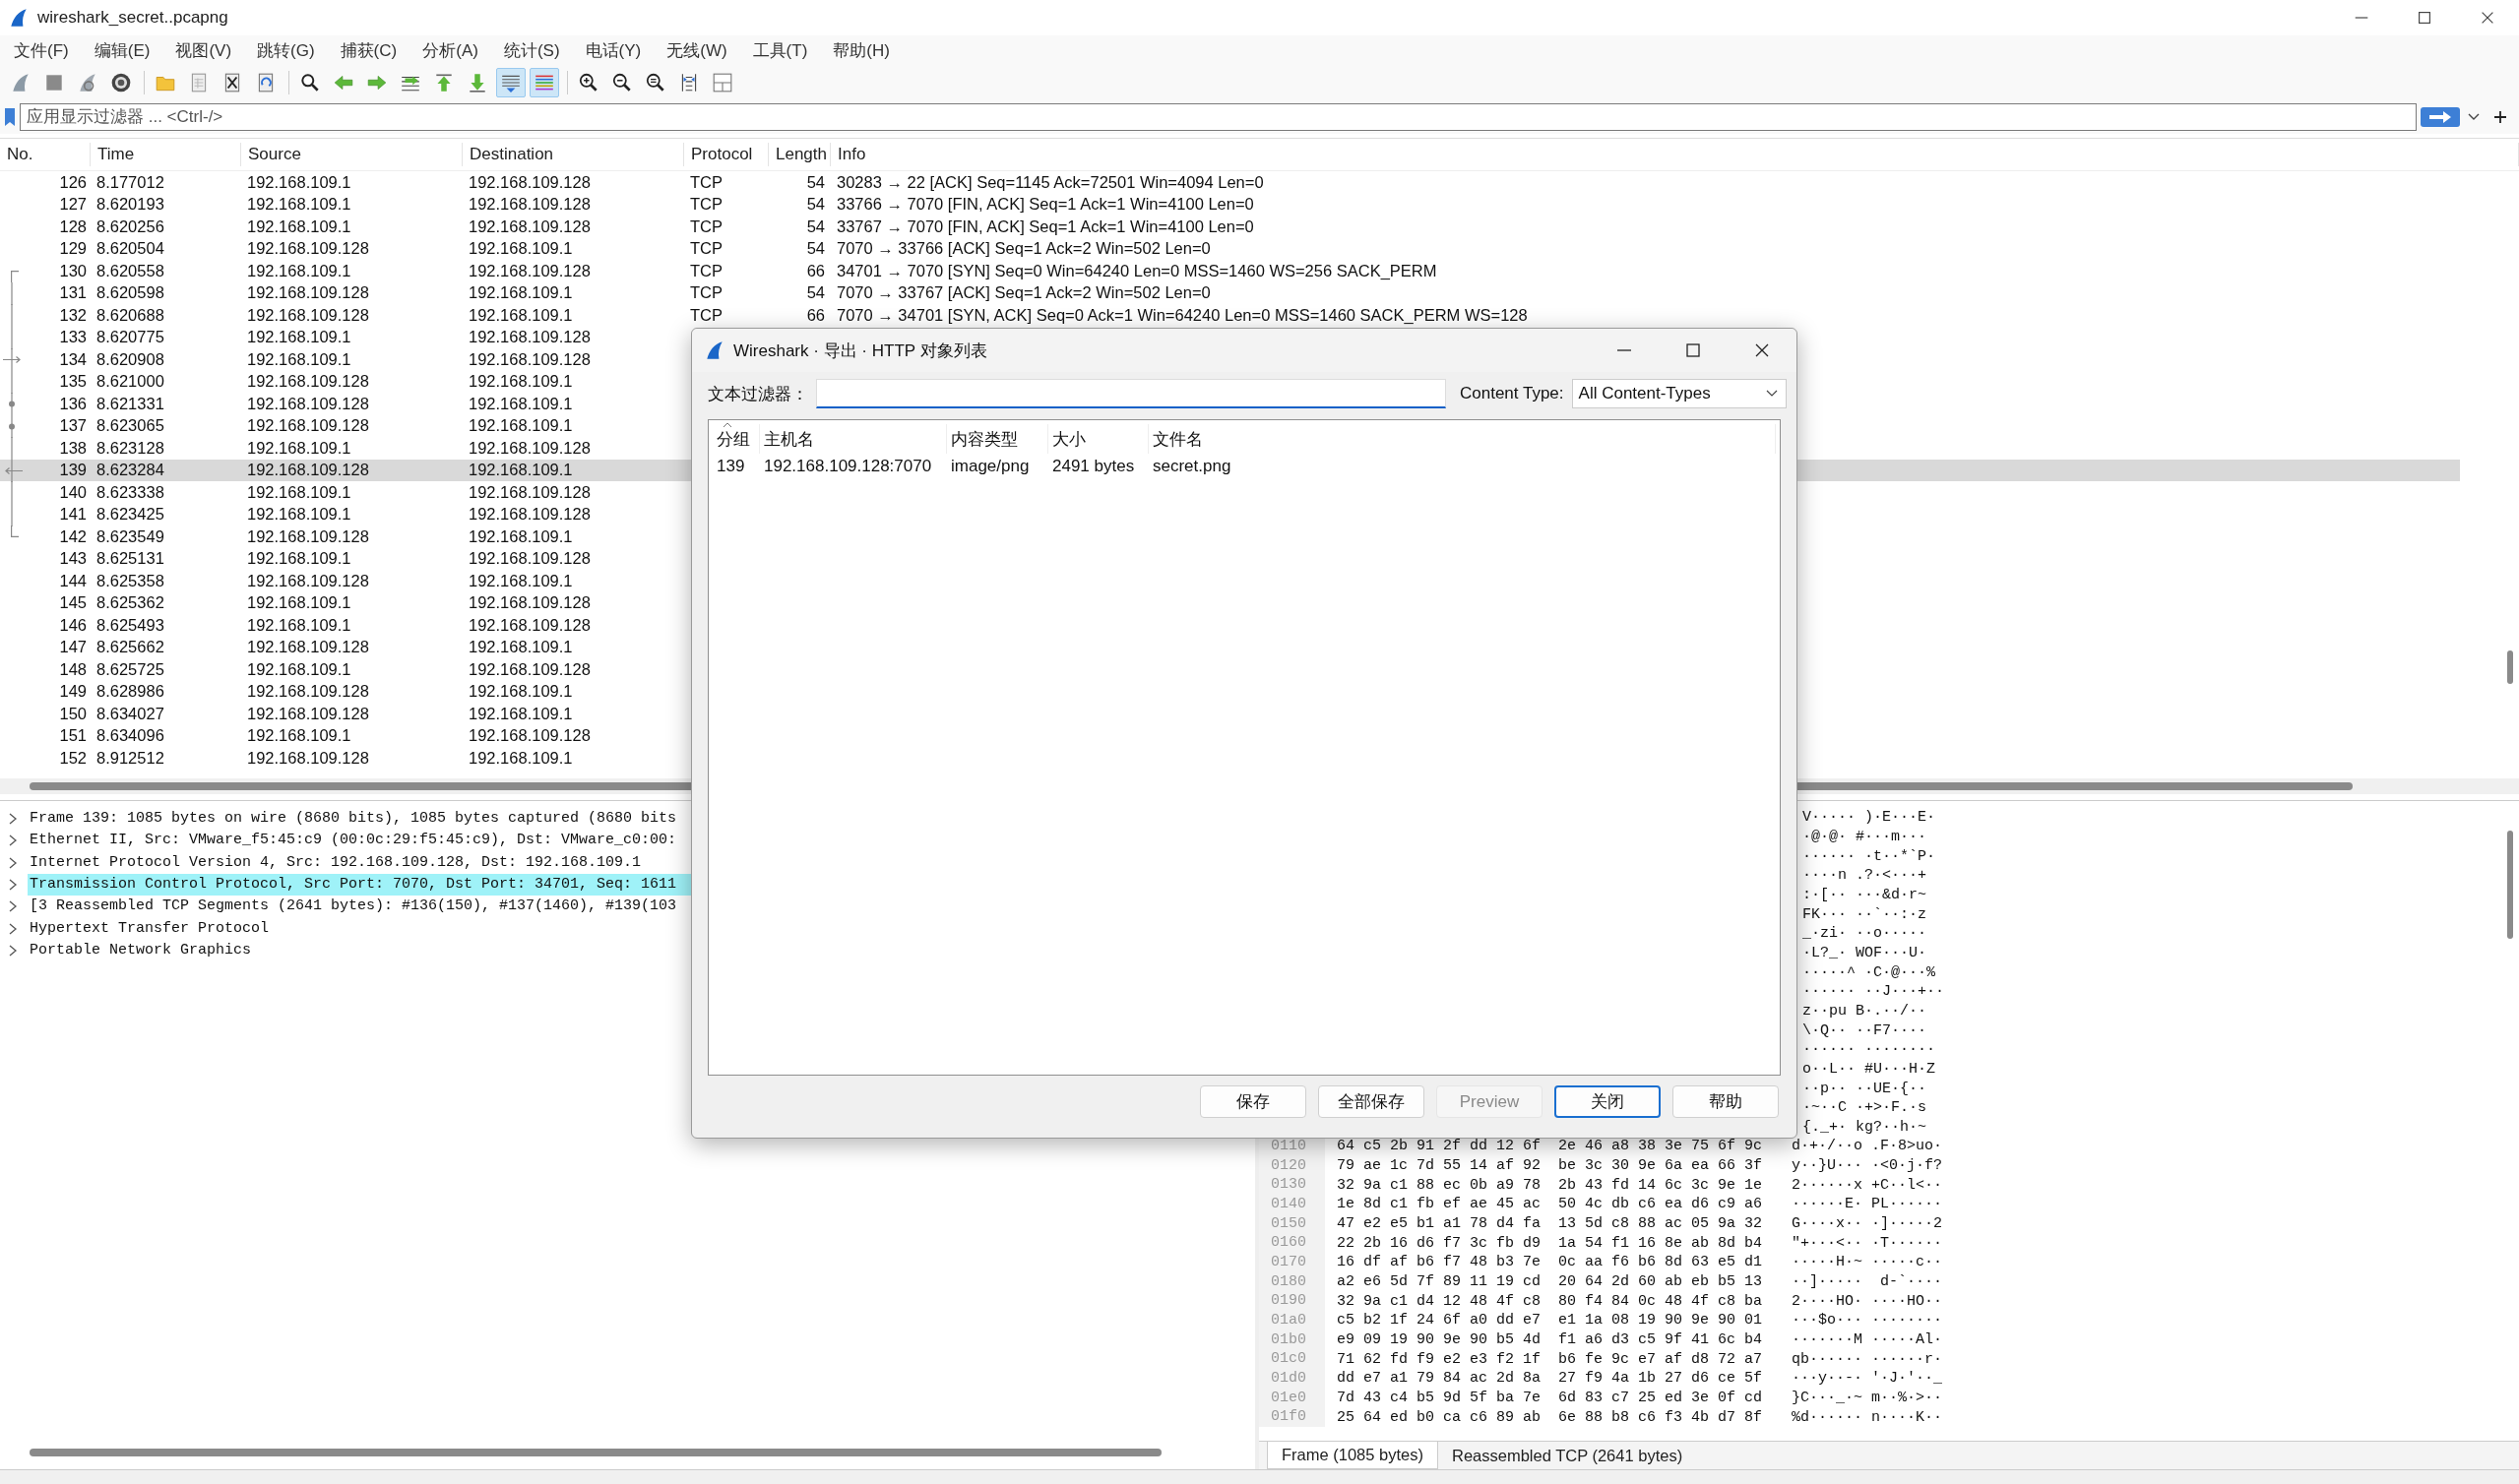 The height and width of the screenshot is (1484, 2519). I want to click on apply-filter-button, so click(2440, 117).